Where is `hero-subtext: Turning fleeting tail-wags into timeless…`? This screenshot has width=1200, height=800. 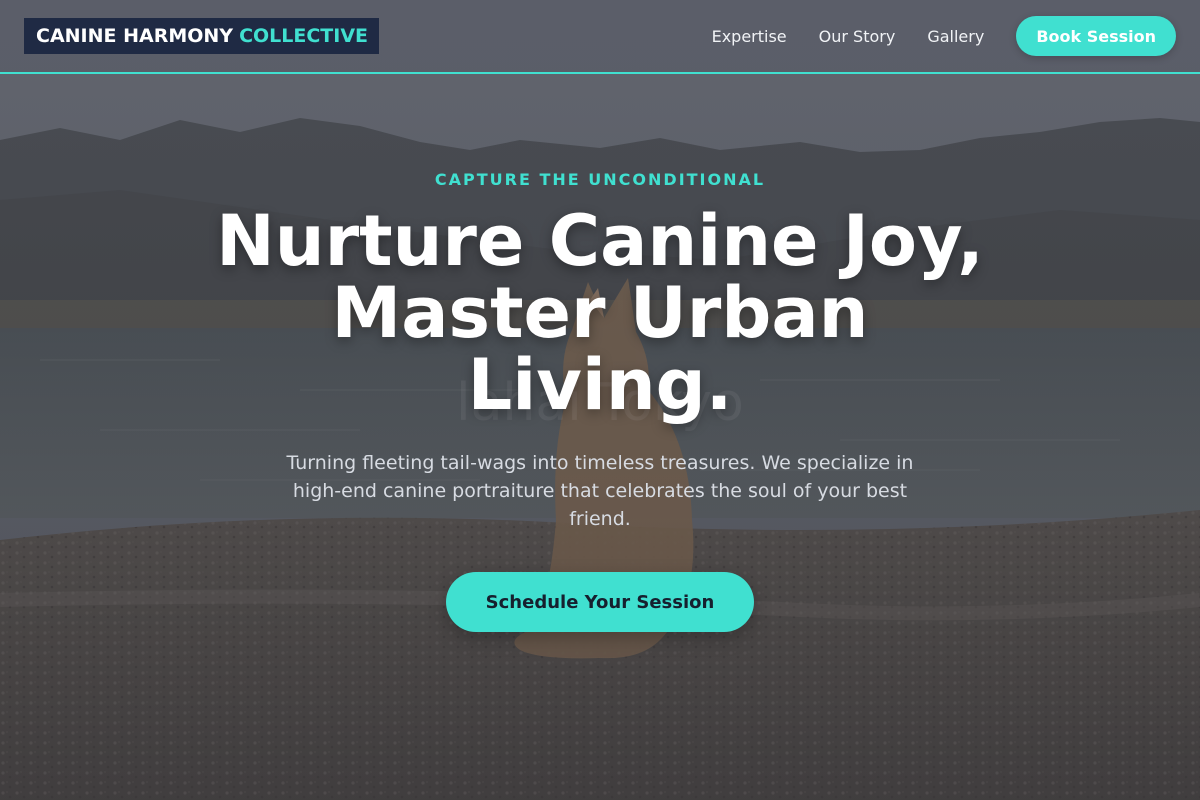 hero-subtext: Turning fleeting tail-wags into timeless… is located at coordinates (600, 491).